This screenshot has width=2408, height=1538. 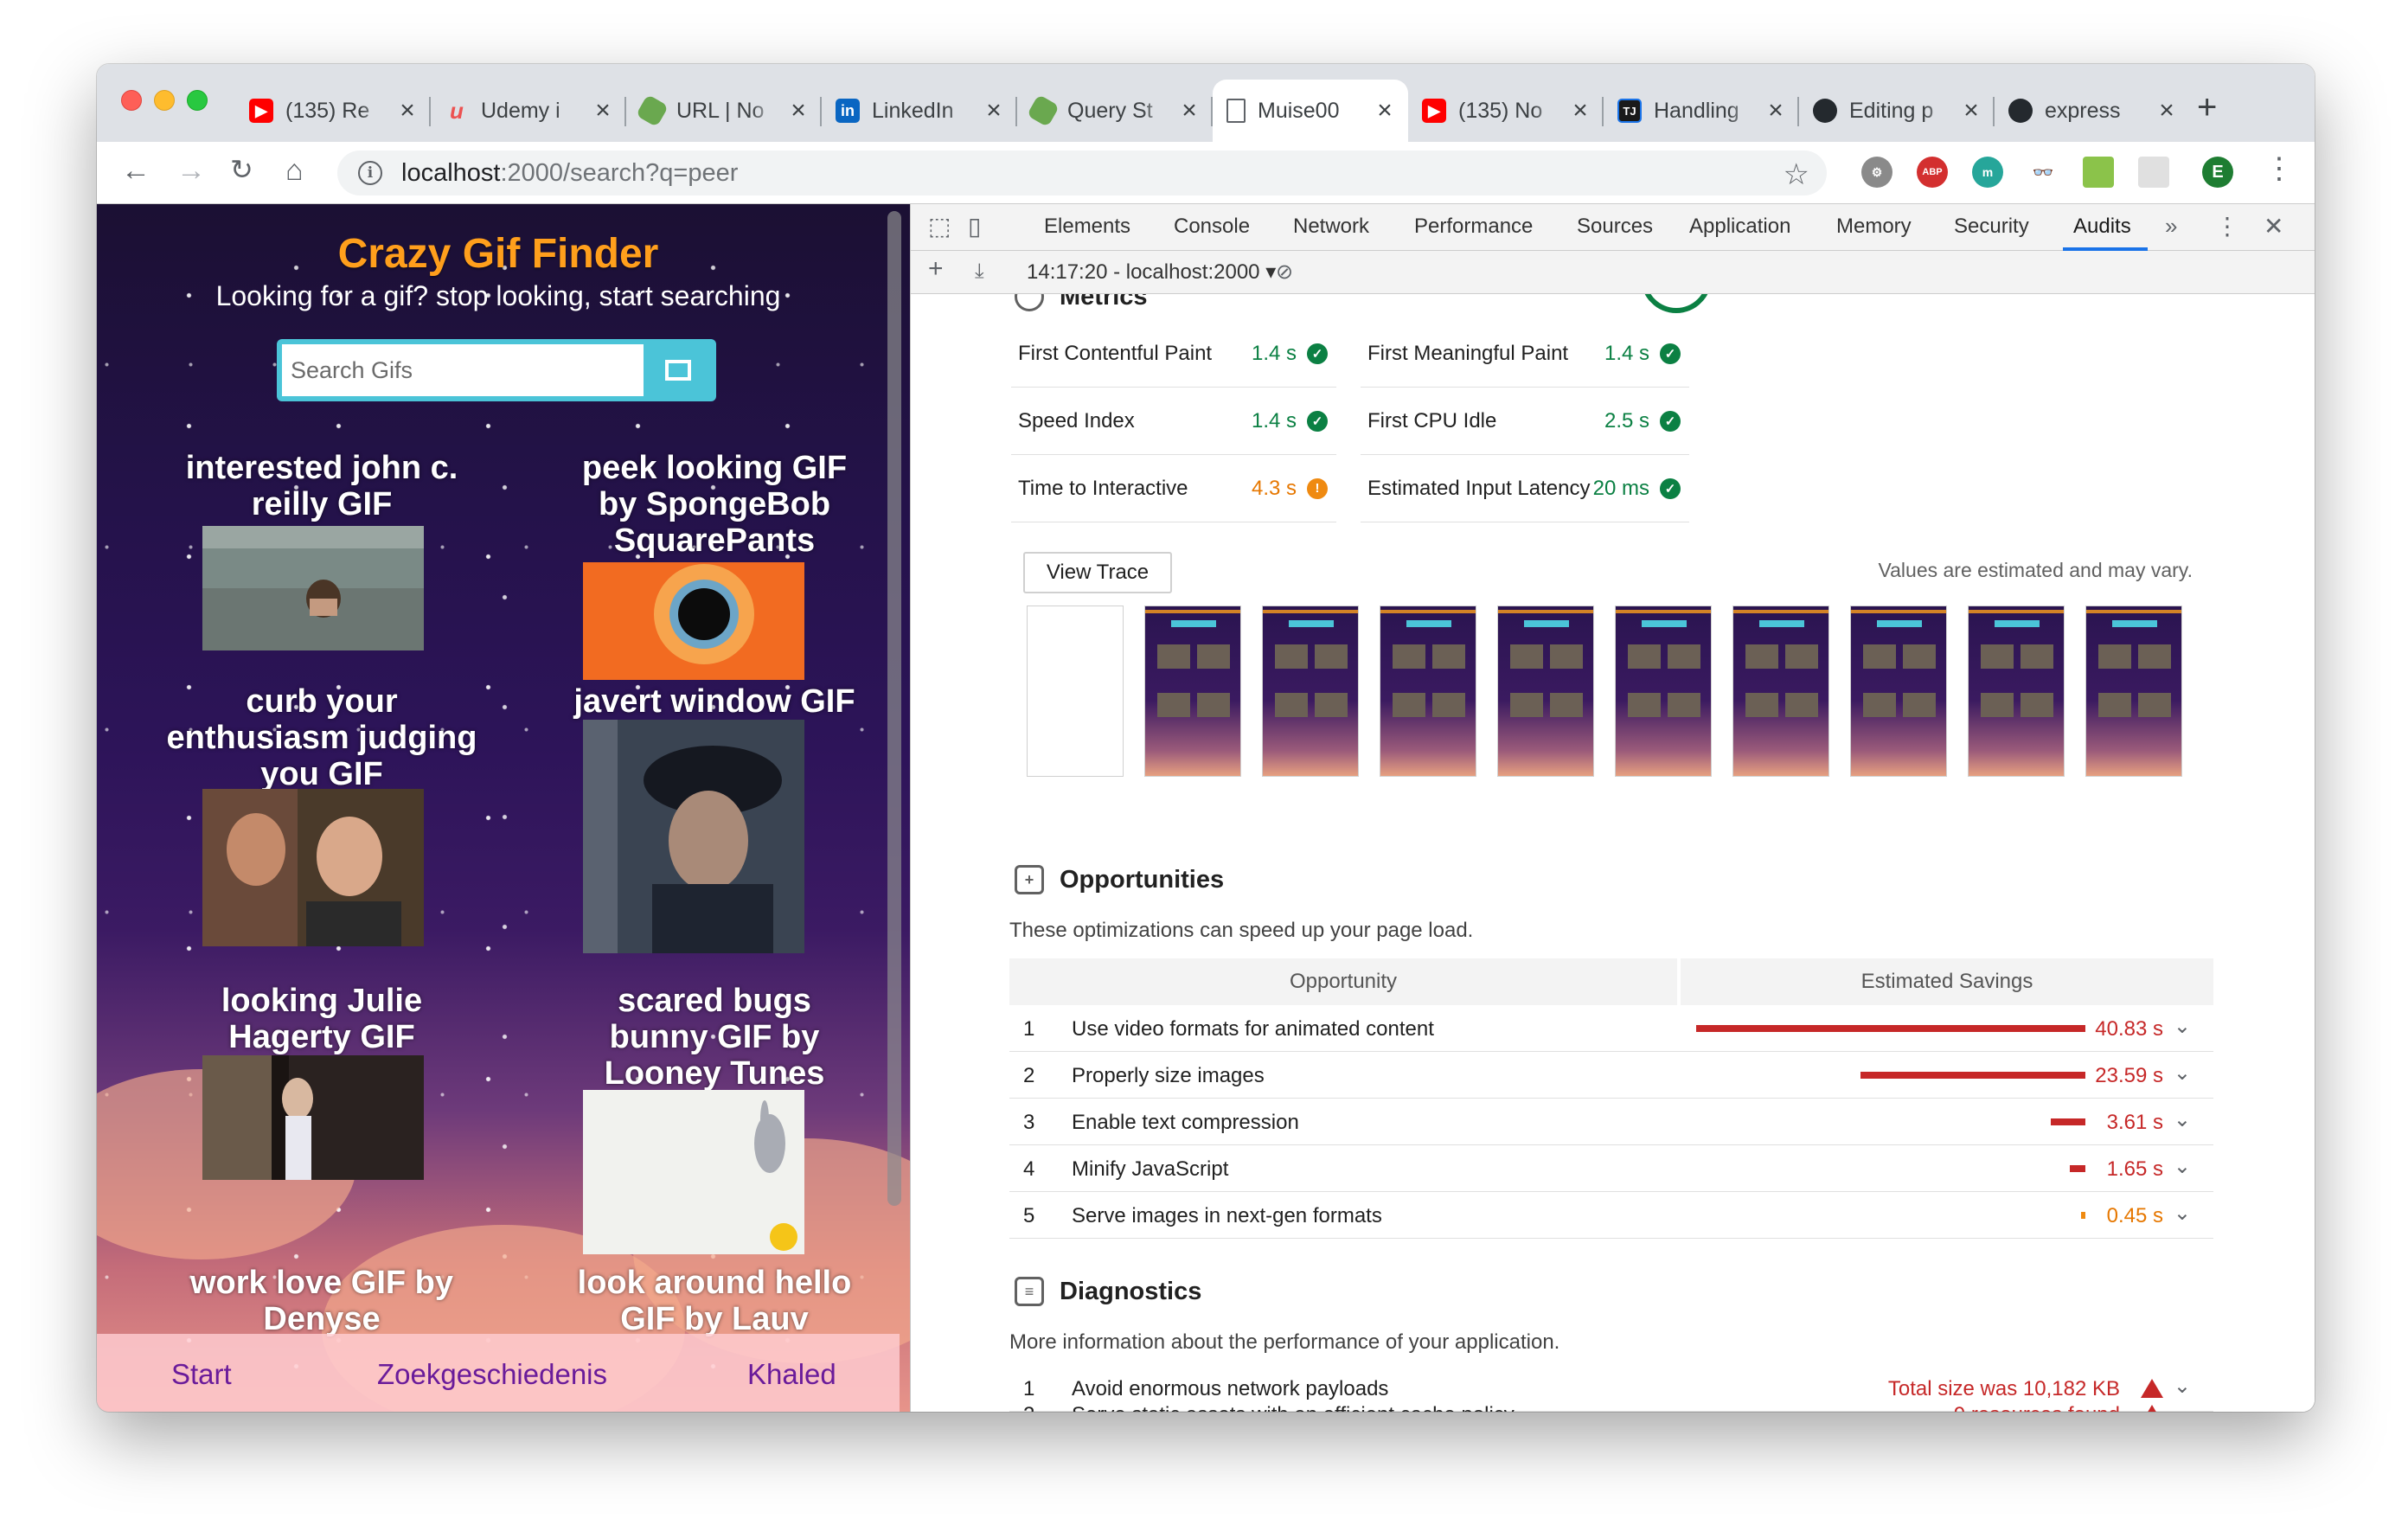 I want to click on browser-tab: express ×, so click(x=2092, y=111).